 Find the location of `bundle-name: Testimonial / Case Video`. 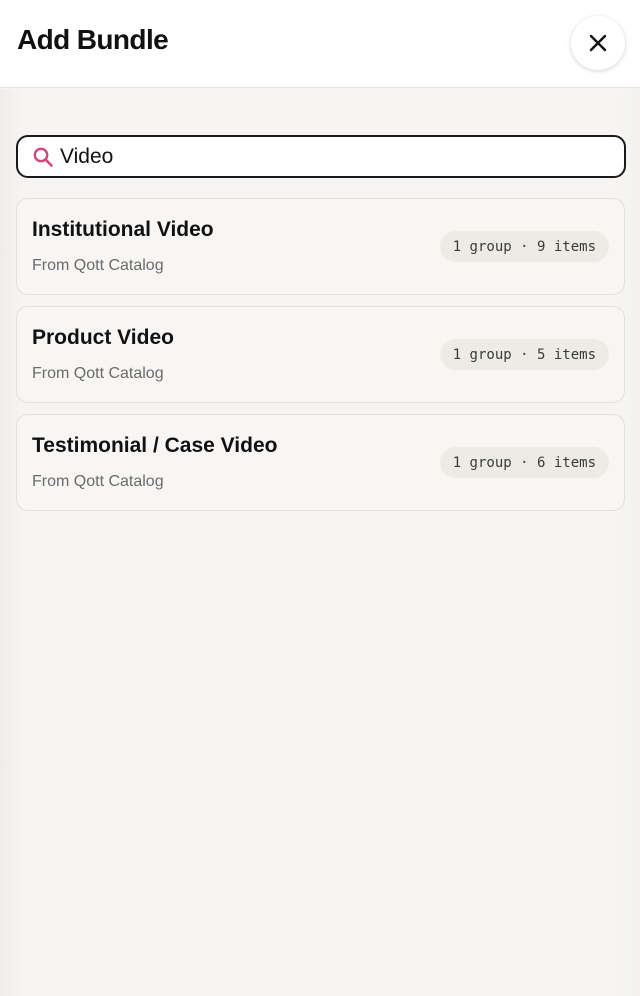

bundle-name: Testimonial / Case Video is located at coordinates (155, 445).